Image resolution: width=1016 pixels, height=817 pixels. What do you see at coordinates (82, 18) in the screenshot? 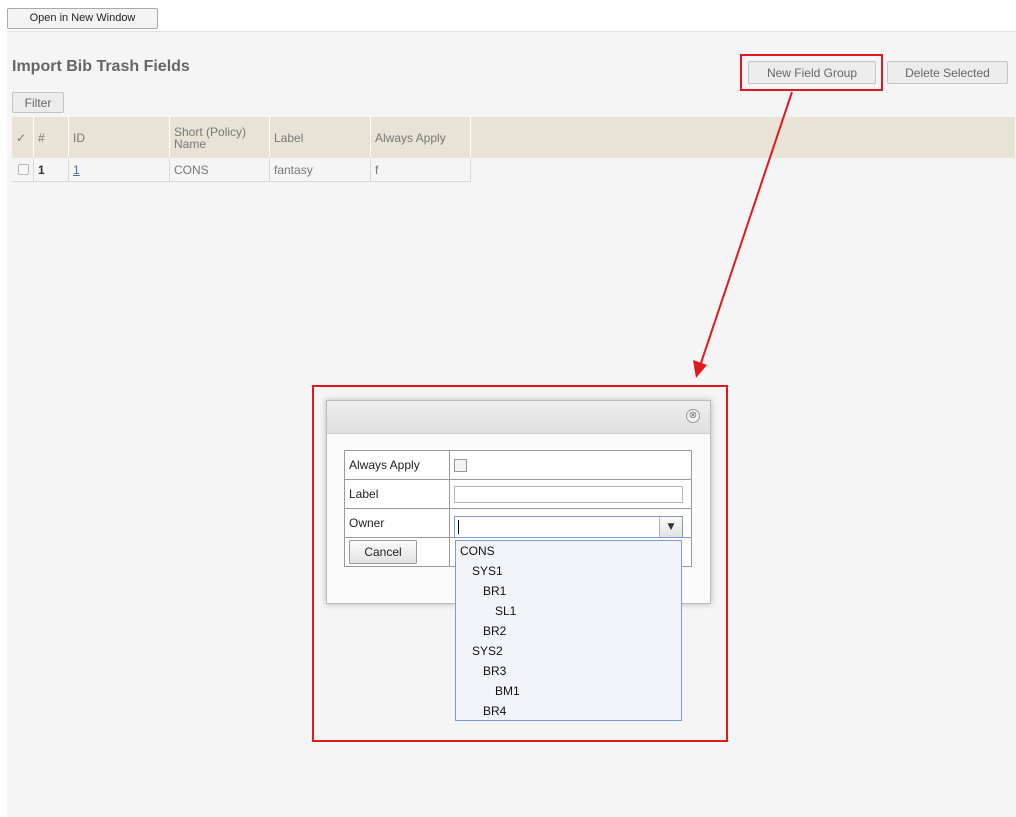
I see `open-in-new-window-button: Open in New Window` at bounding box center [82, 18].